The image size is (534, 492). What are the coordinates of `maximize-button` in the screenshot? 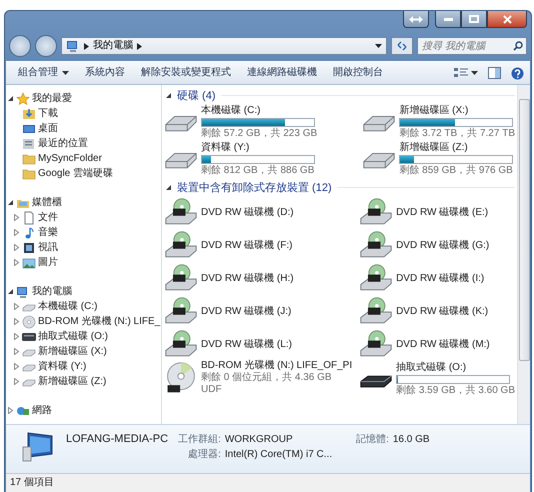 It's located at (474, 19).